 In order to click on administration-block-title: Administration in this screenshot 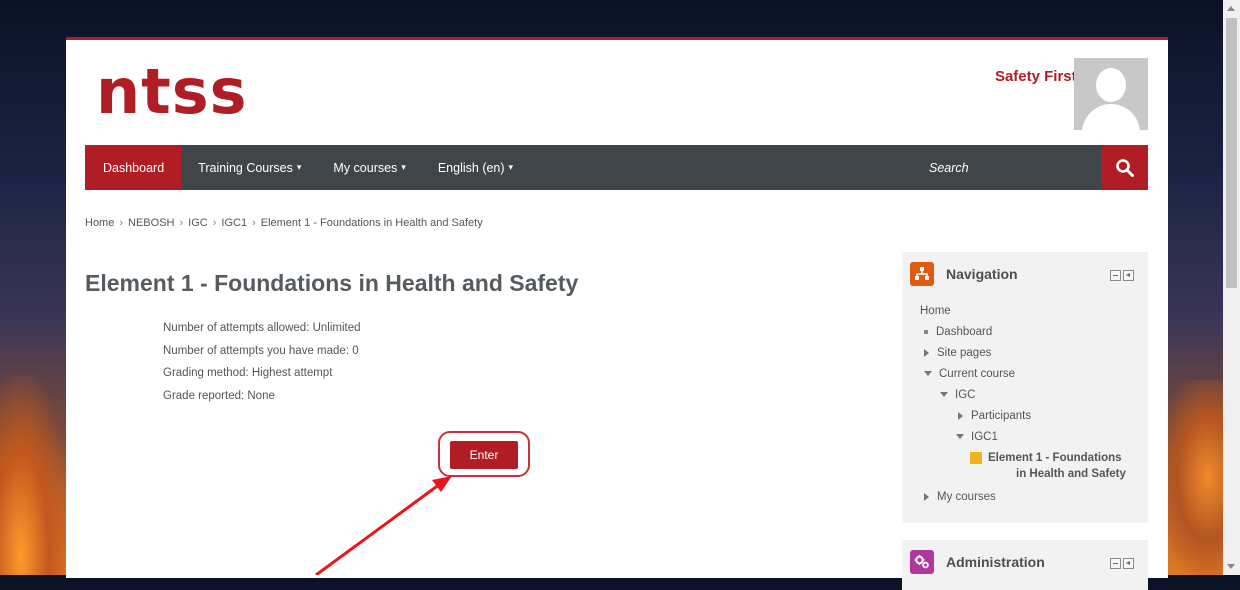, I will do `click(995, 562)`.